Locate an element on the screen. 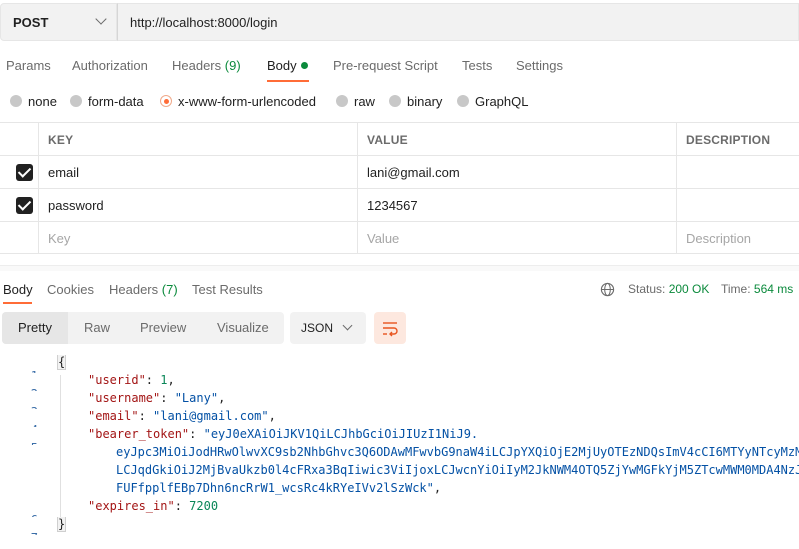 The height and width of the screenshot is (549, 799). radio-label: binary is located at coordinates (425, 101).